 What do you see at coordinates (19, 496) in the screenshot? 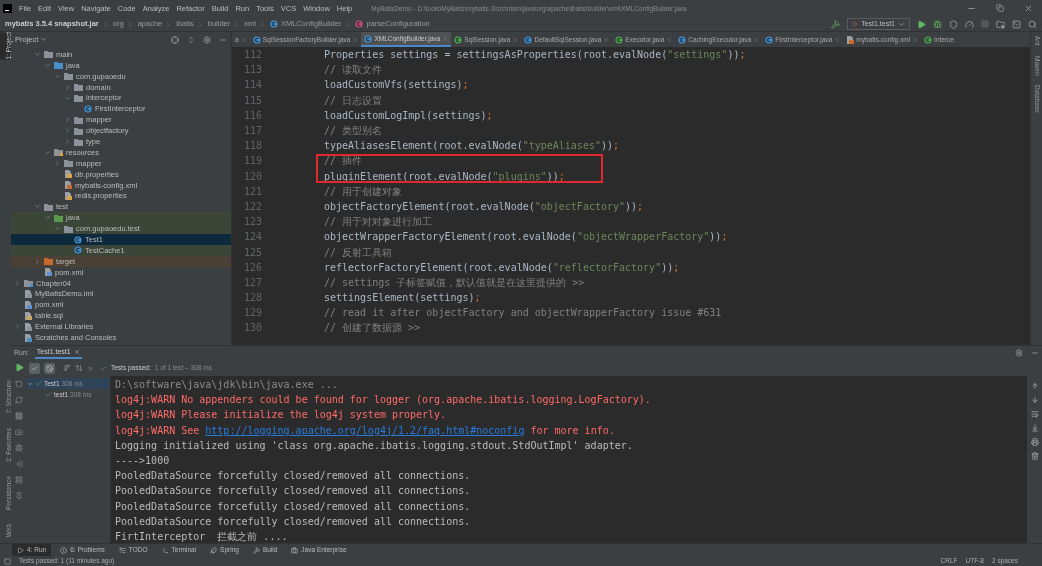
I see `pin-icon` at bounding box center [19, 496].